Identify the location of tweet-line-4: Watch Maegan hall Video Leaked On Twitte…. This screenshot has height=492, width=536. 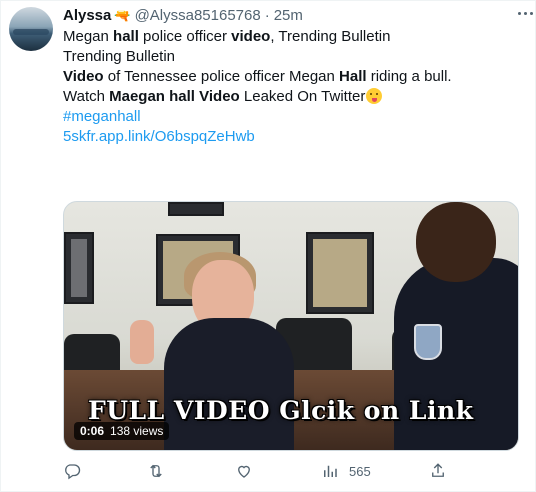
(293, 97).